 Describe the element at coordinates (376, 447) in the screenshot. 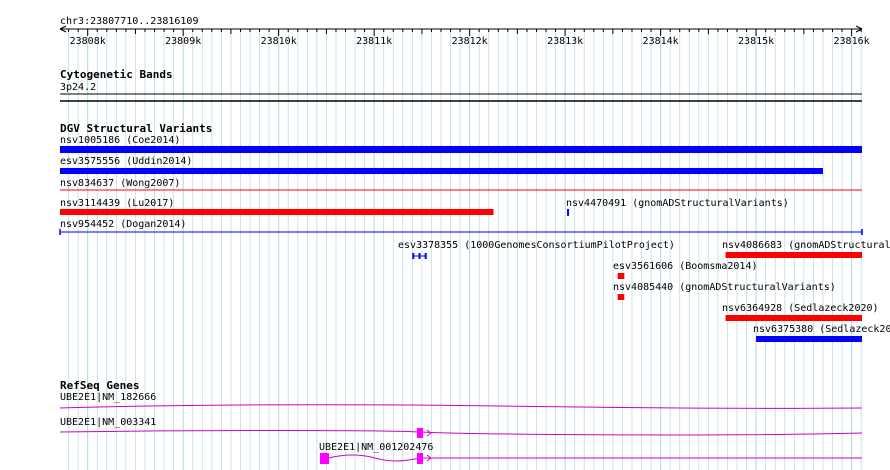

I see `gene-label: UBE2E1|NM_001202476` at that location.